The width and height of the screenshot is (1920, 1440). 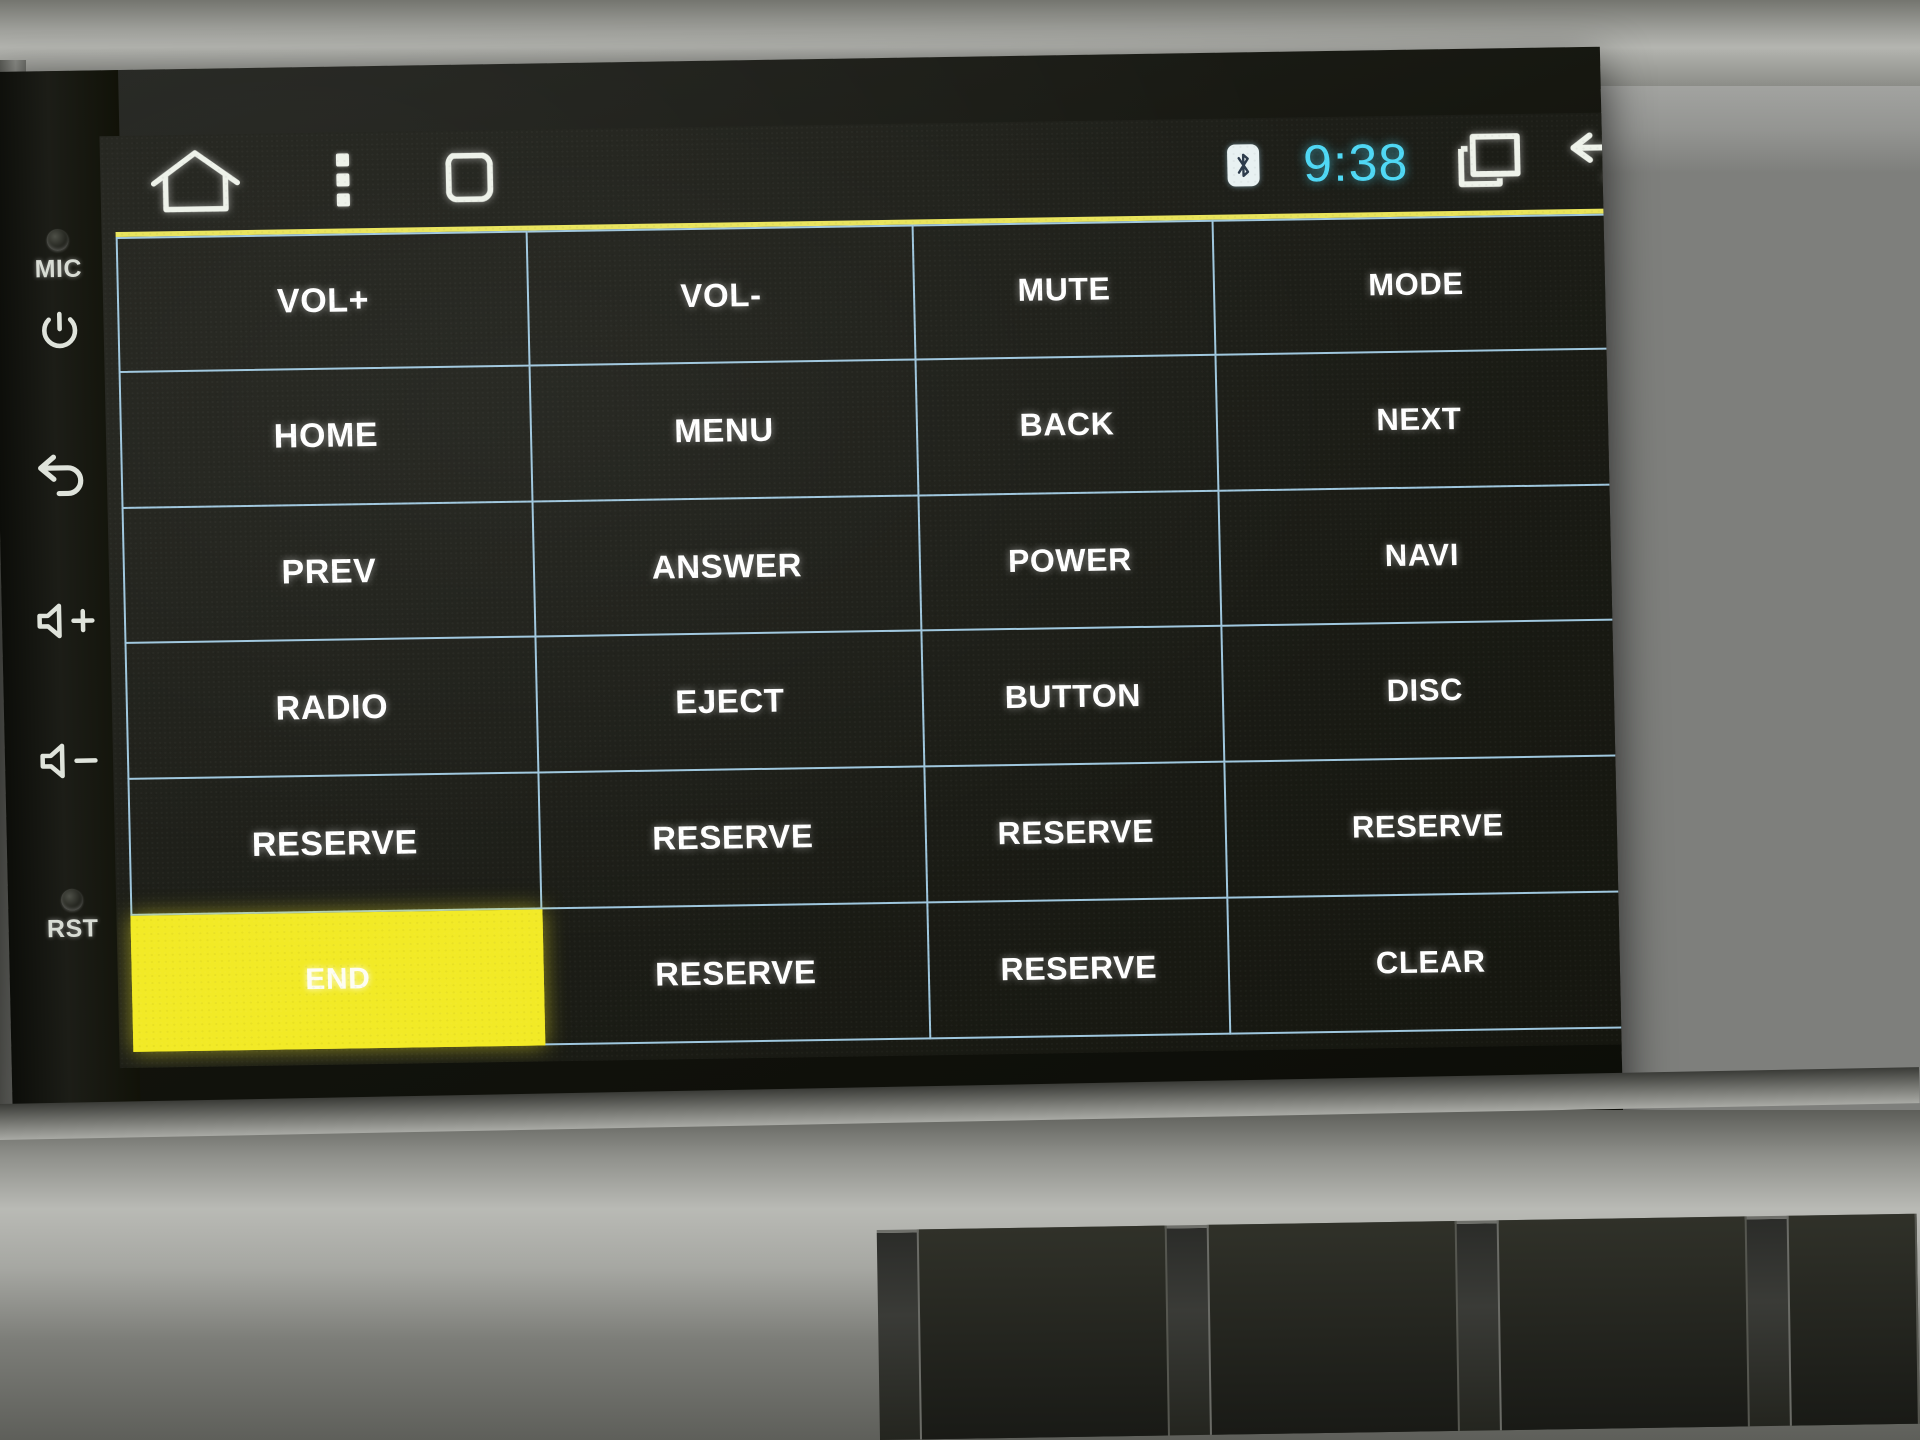 I want to click on key-cell-vol--0: VOL+, so click(x=323, y=301).